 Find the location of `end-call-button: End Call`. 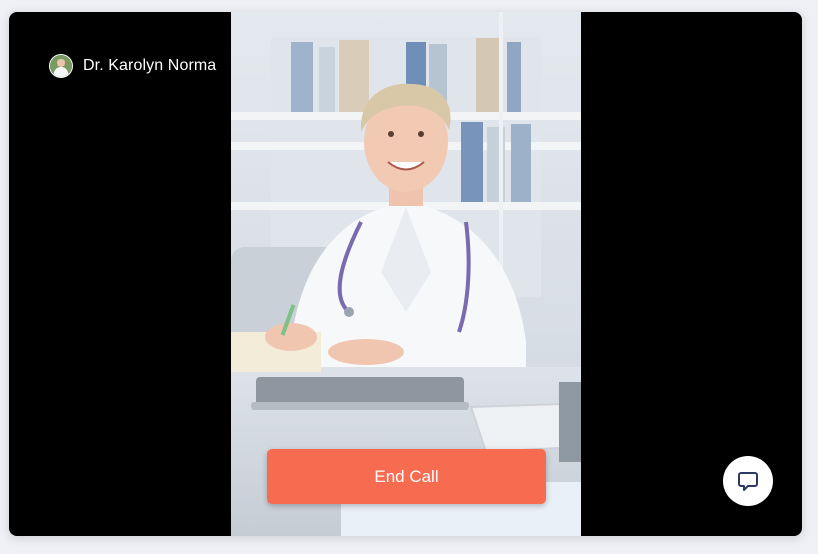

end-call-button: End Call is located at coordinates (406, 476).